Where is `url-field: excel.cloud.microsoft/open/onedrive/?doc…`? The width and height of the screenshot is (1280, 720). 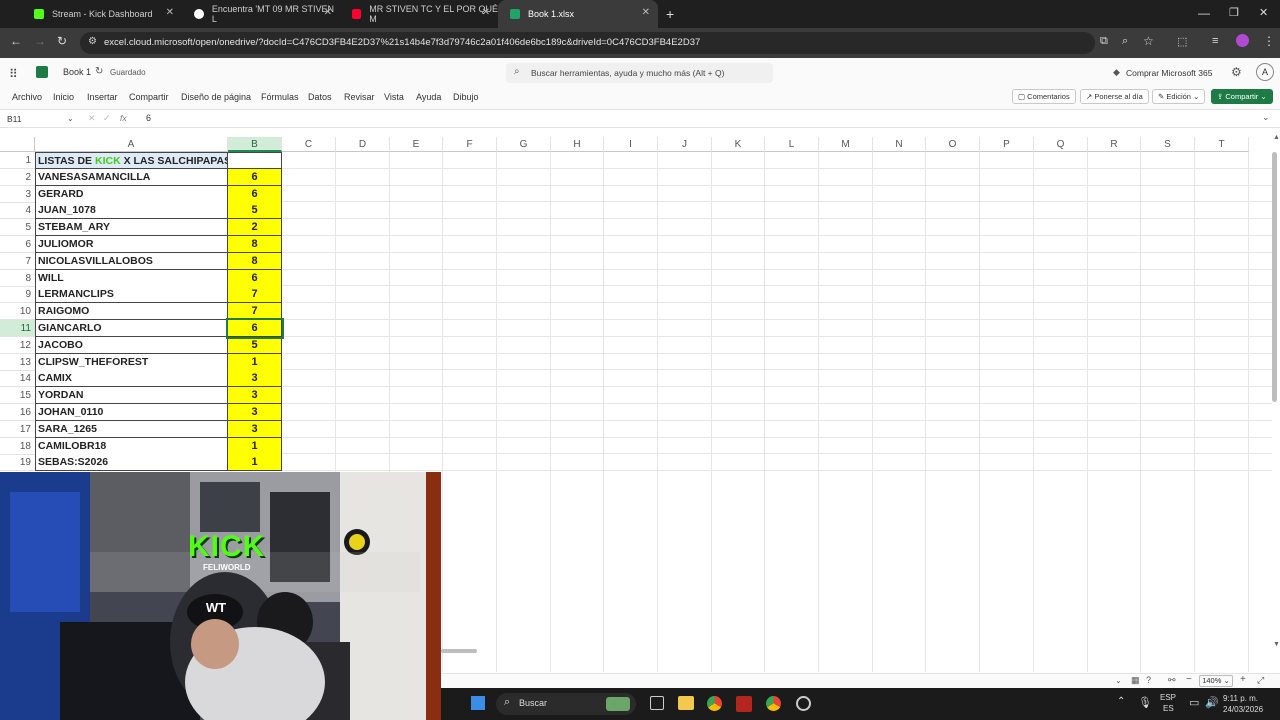 url-field: excel.cloud.microsoft/open/onedrive/?doc… is located at coordinates (587, 43).